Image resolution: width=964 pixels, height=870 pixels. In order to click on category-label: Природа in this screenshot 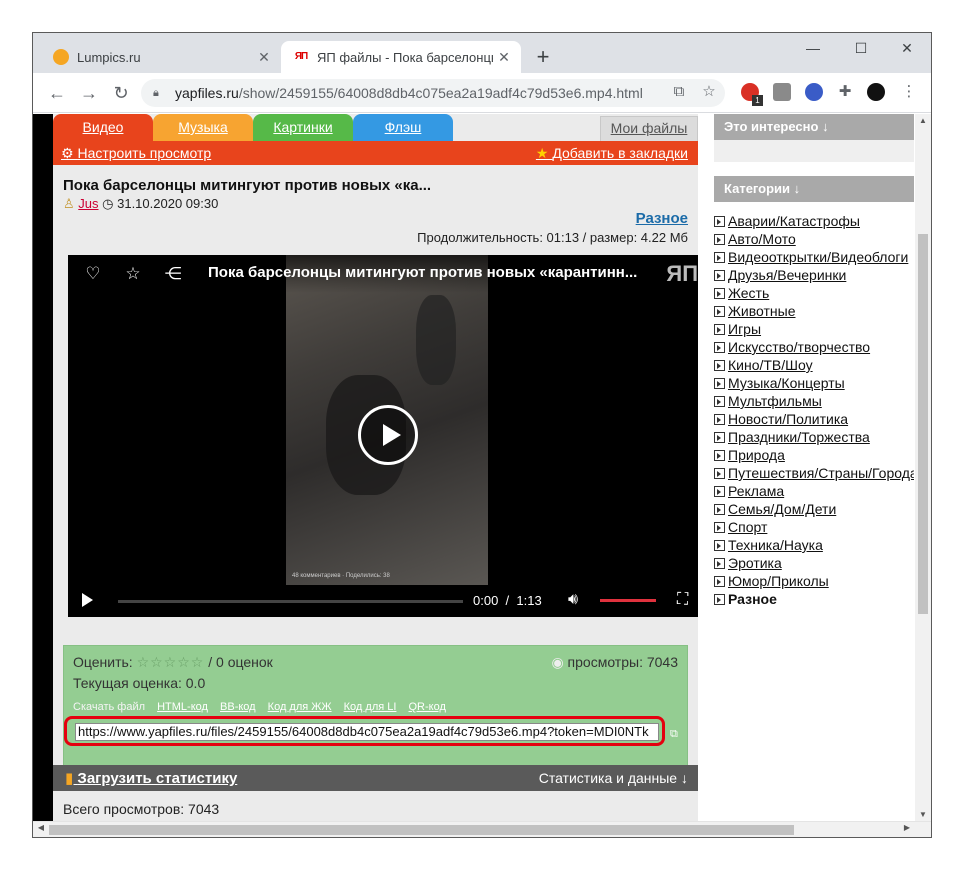, I will do `click(756, 455)`.